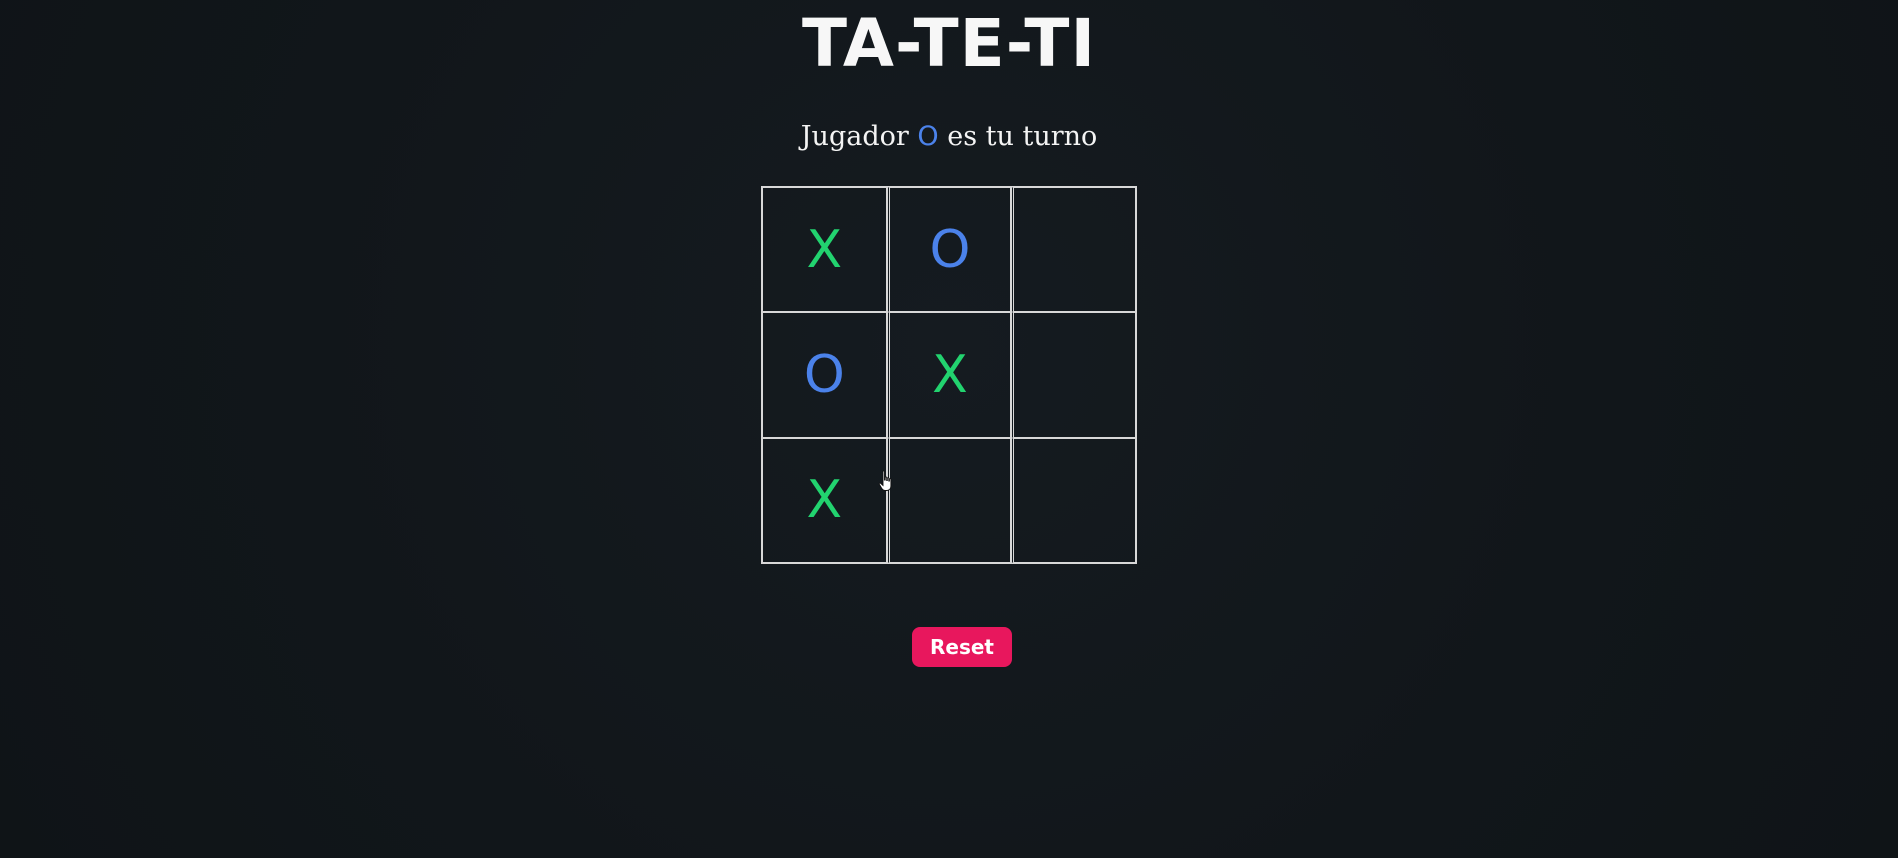  Describe the element at coordinates (854, 136) in the screenshot. I see `turn-prefix: Jugador` at that location.